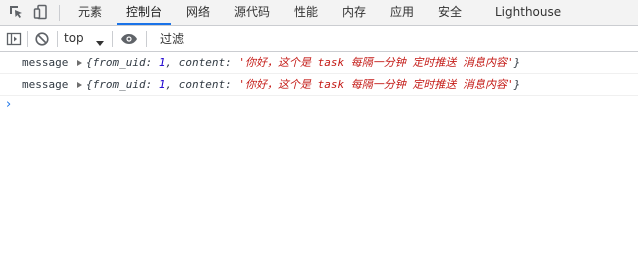  Describe the element at coordinates (16, 12) in the screenshot. I see `inspect-element-icon` at that location.